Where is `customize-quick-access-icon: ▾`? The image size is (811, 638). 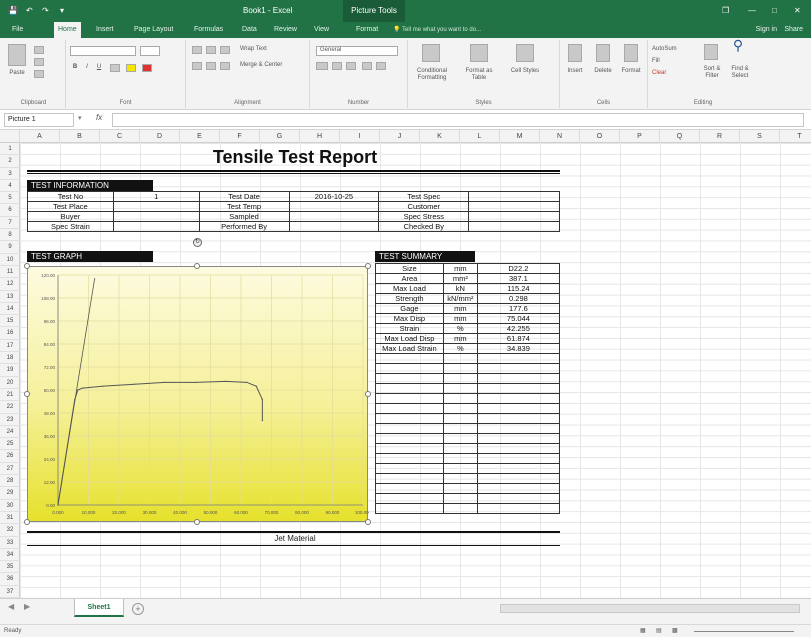
customize-quick-access-icon: ▾ is located at coordinates (62, 11).